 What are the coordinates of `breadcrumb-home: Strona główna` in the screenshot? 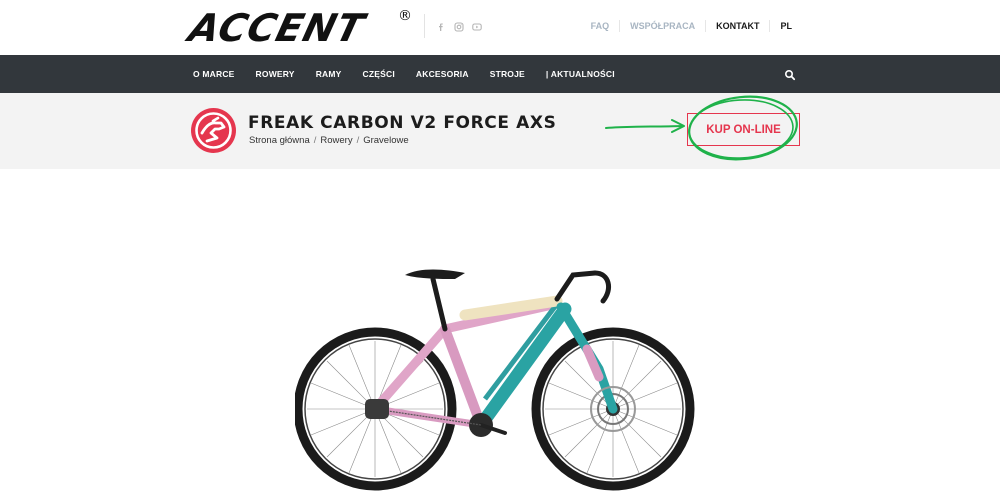 It's located at (279, 140).